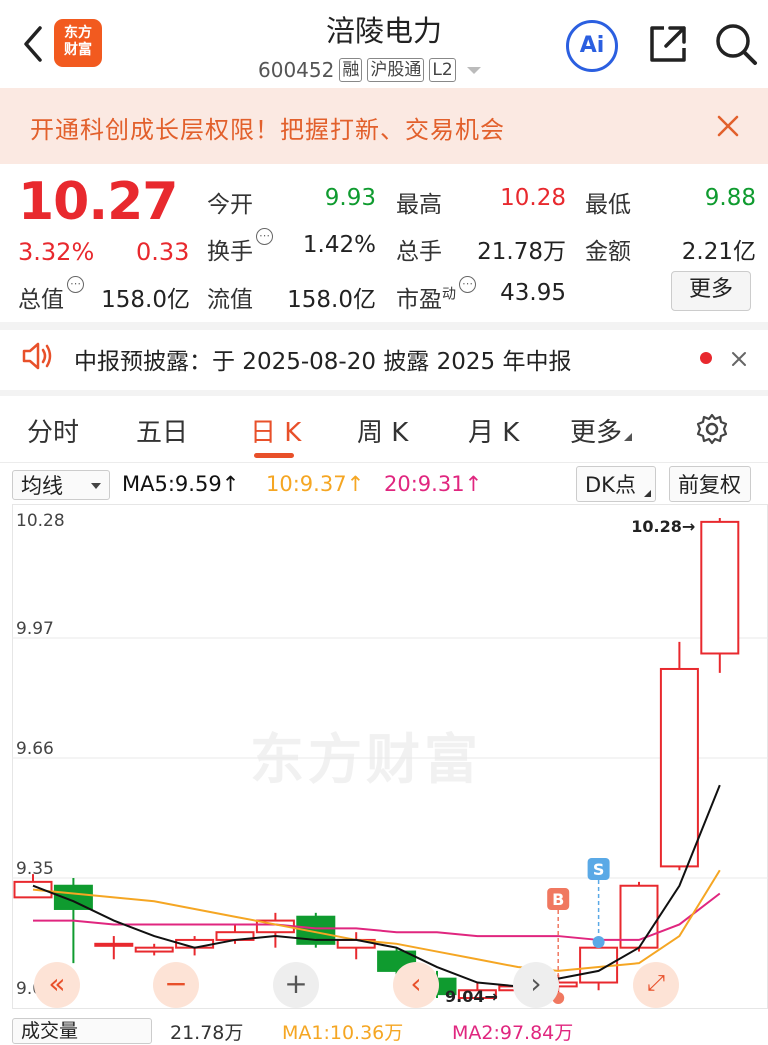  I want to click on hk-connect-tag: 沪股通, so click(396, 70).